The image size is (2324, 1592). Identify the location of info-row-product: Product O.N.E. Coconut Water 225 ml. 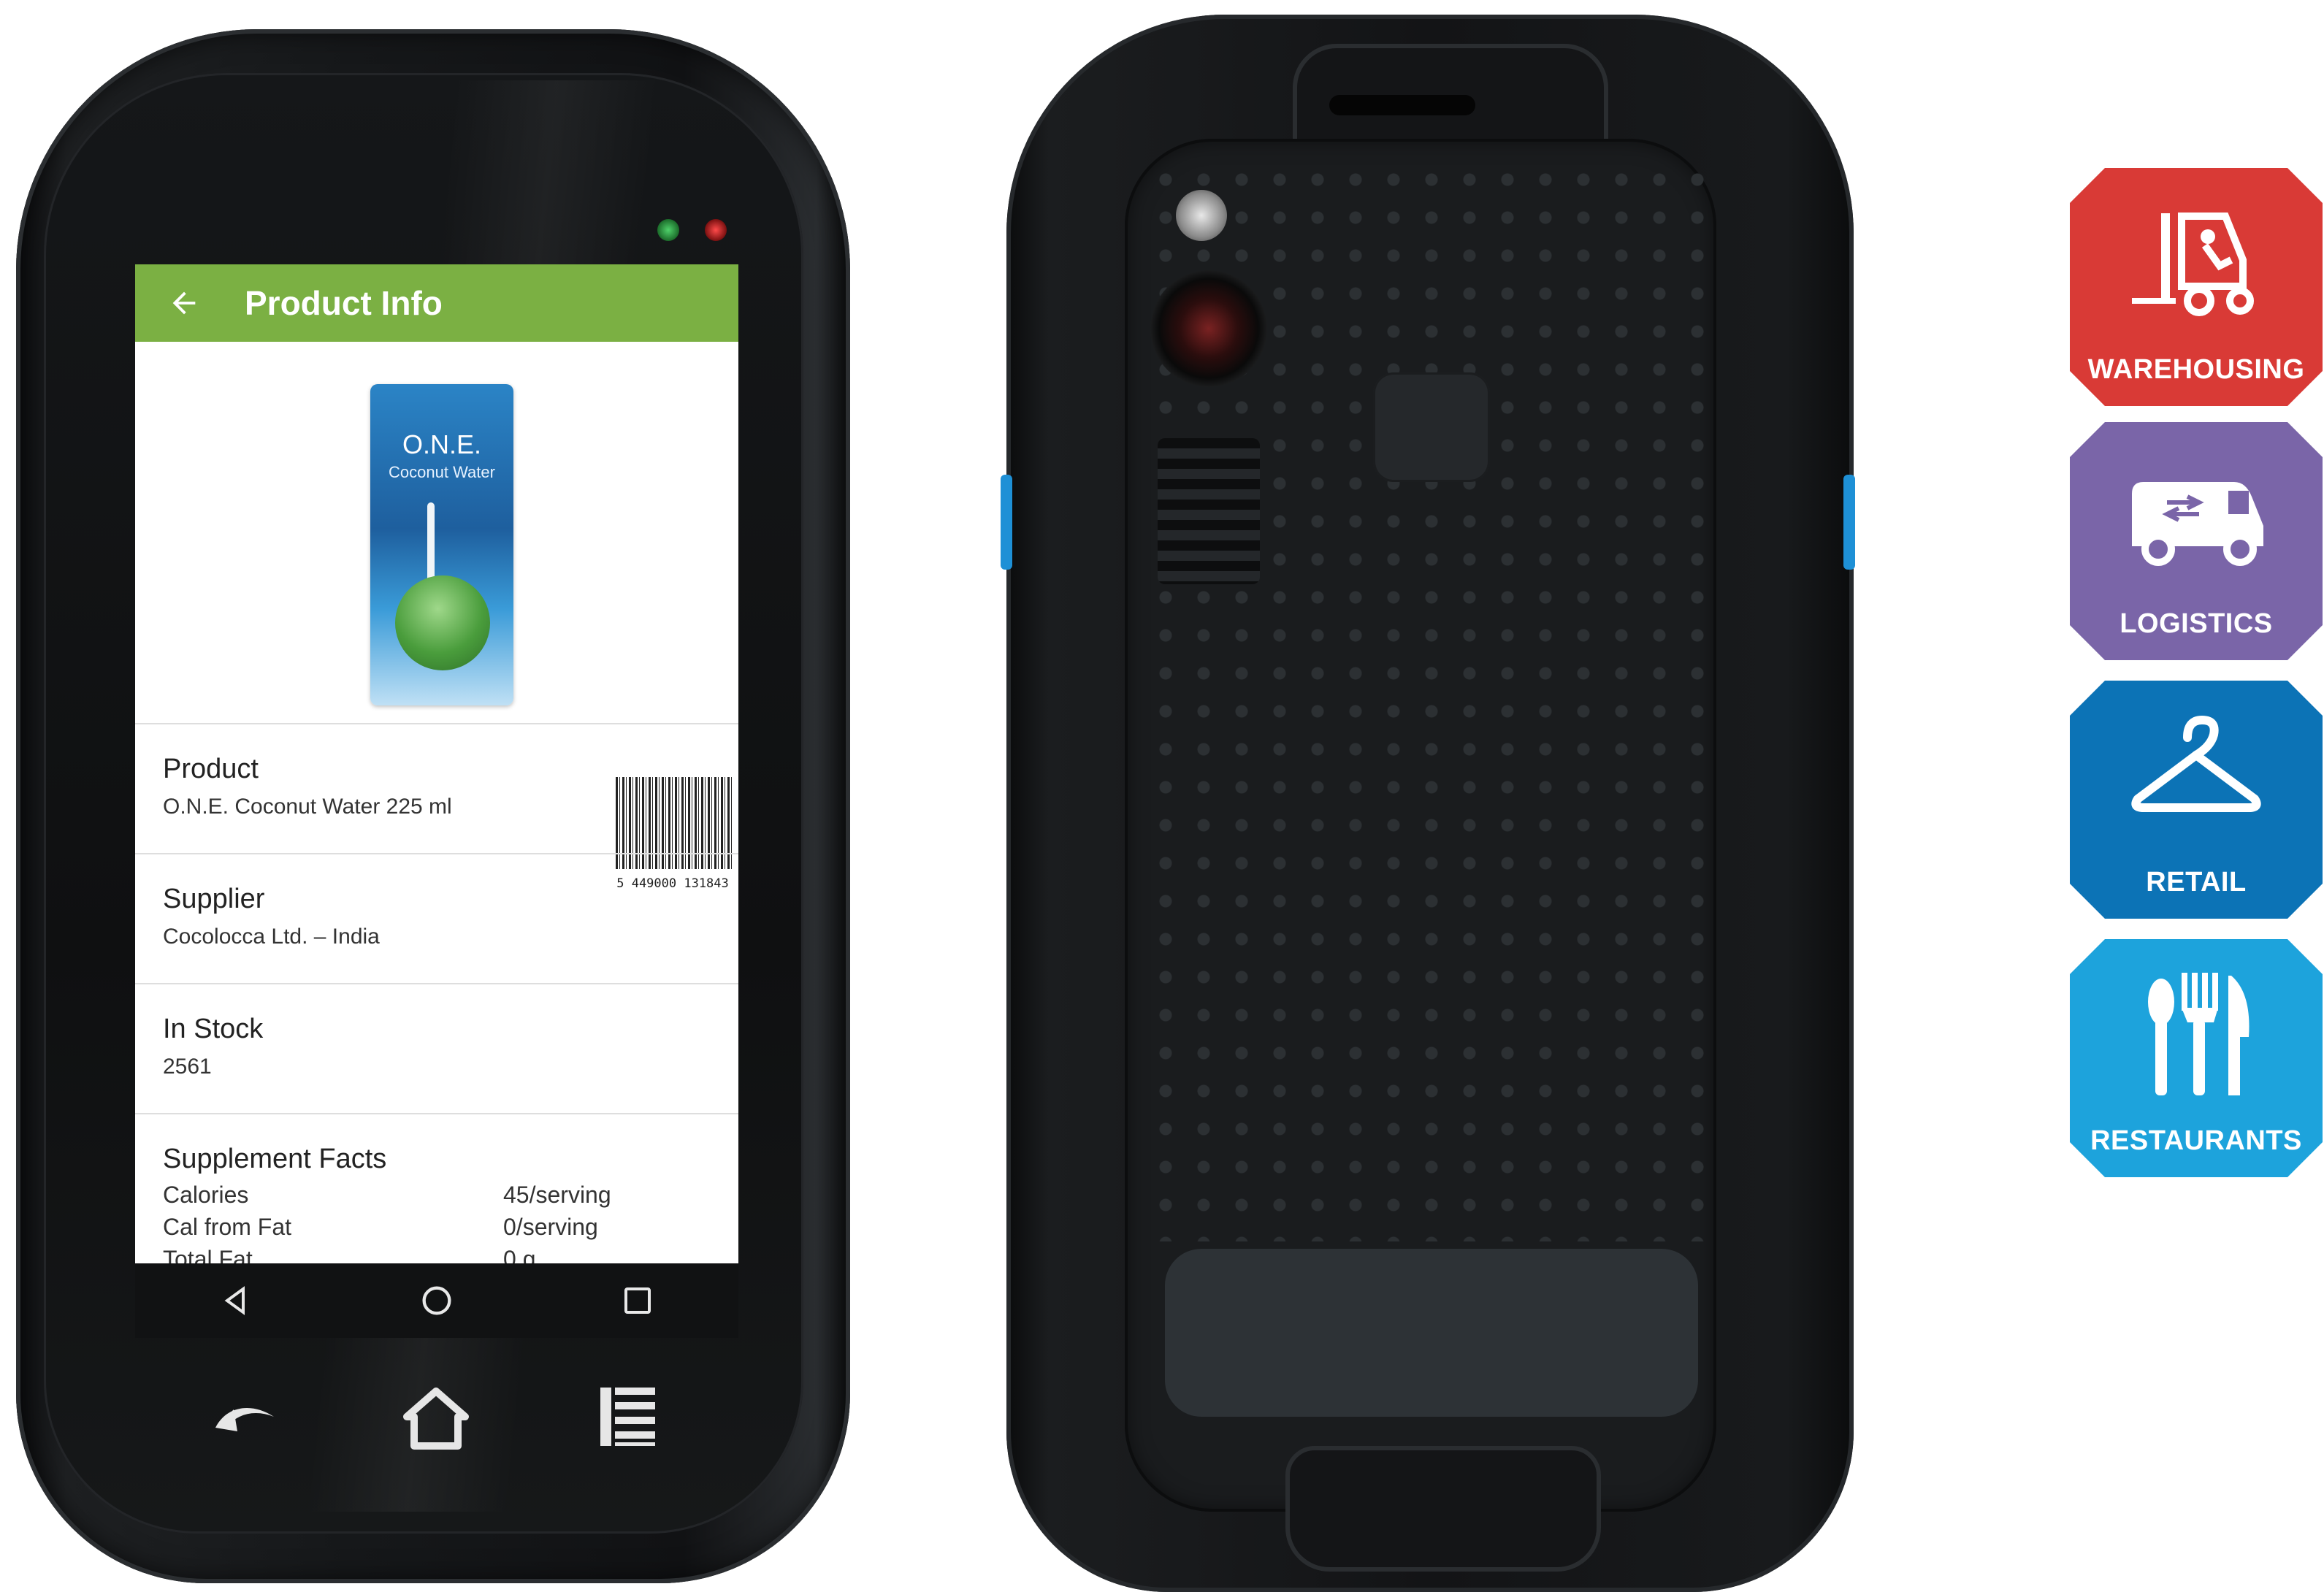
(436, 788).